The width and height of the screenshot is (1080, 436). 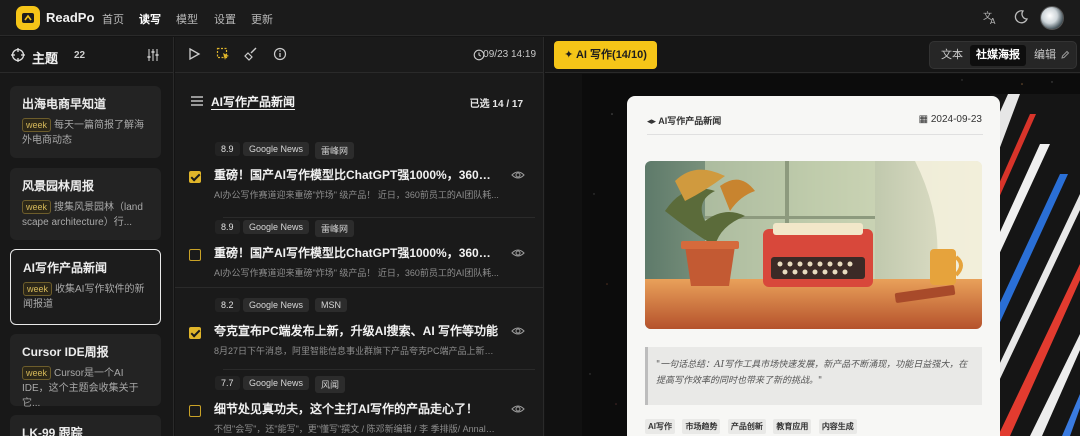 What do you see at coordinates (83, 132) in the screenshot?
I see `topic-desc: week 每天一篇简报了解海外电商动态` at bounding box center [83, 132].